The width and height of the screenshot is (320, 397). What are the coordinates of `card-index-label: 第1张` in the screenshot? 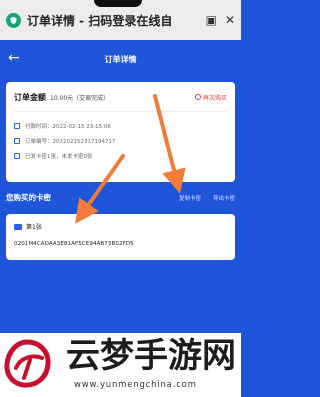 It's located at (34, 227).